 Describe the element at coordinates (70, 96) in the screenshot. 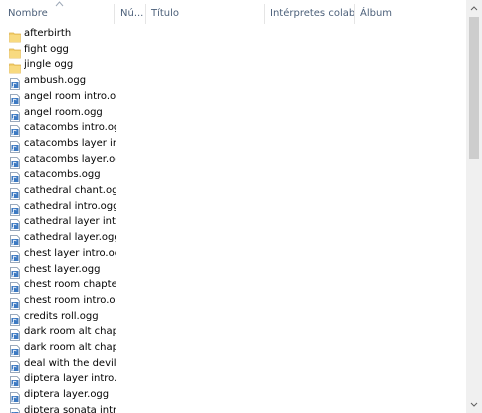

I see `file-name: angel room intro.ogg` at that location.